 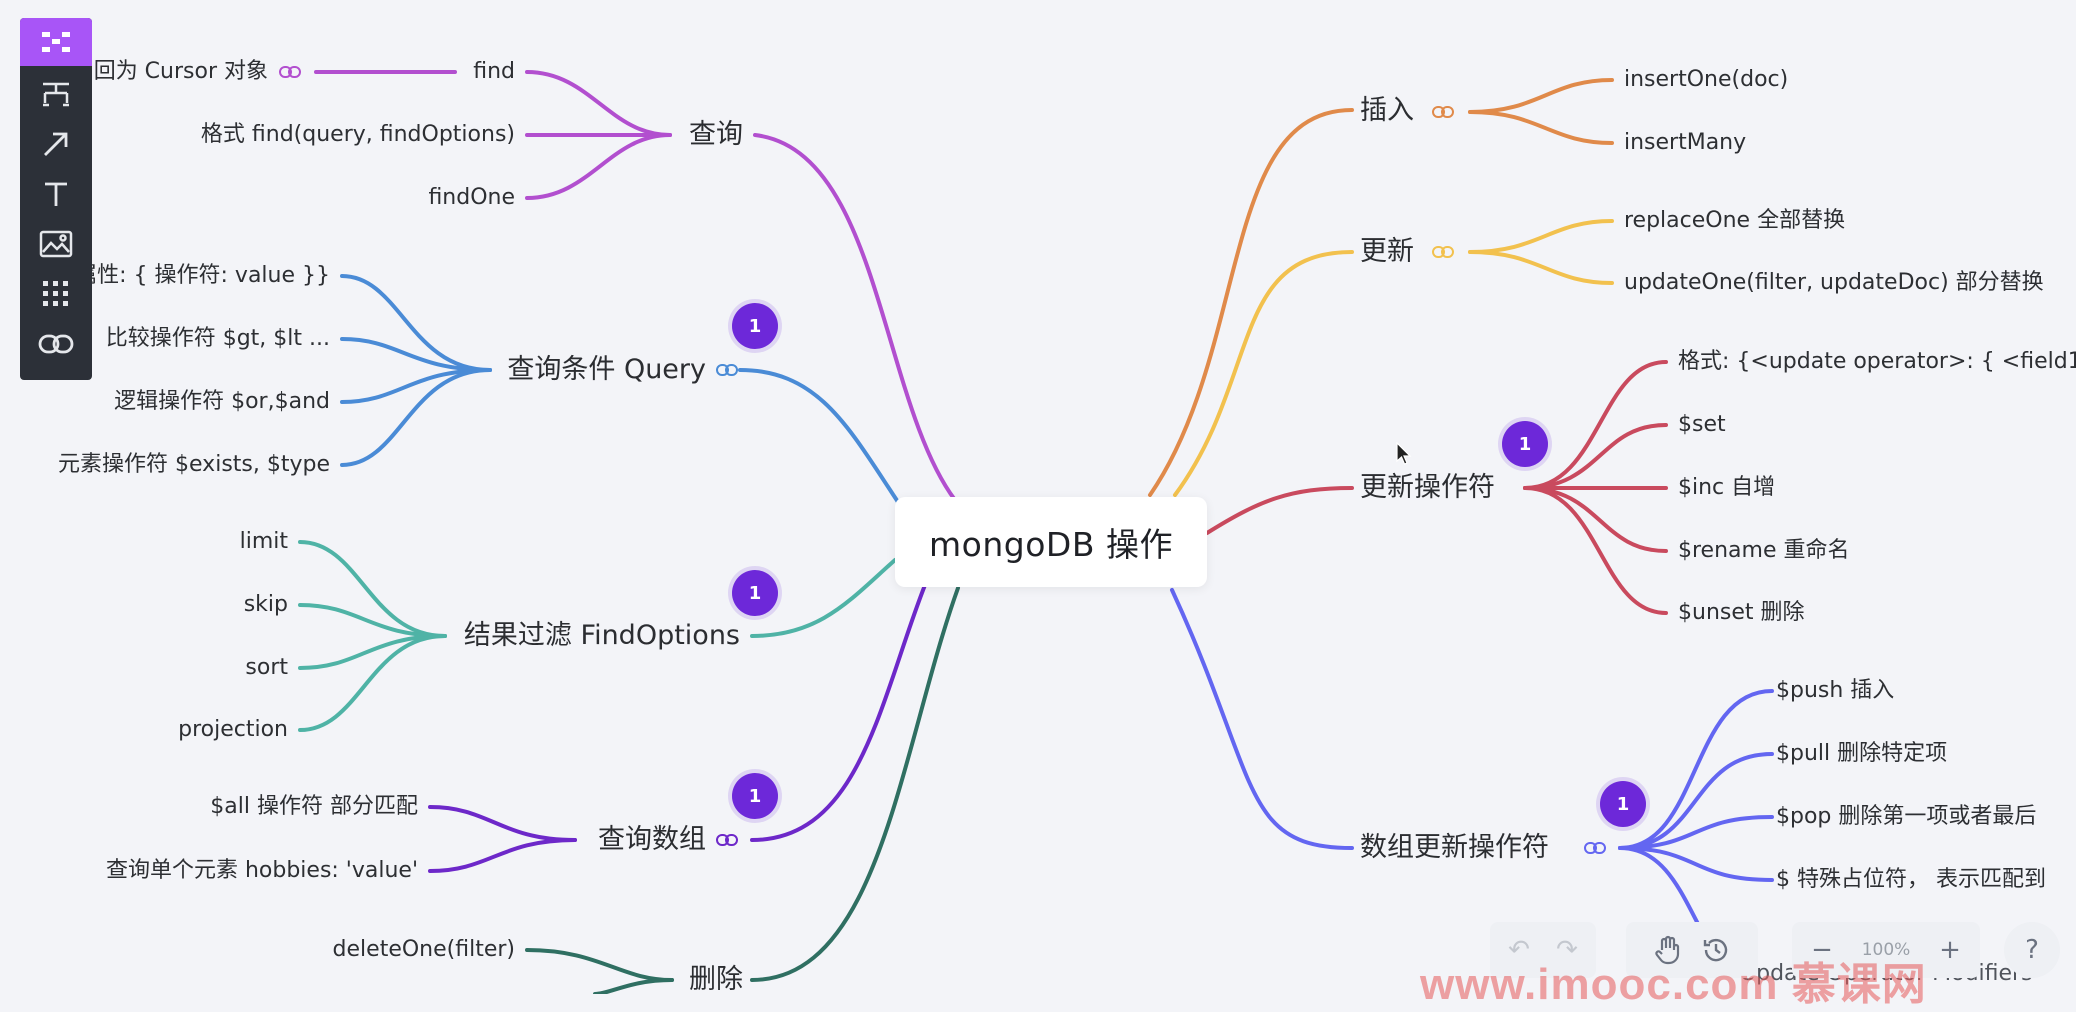 What do you see at coordinates (266, 668) in the screenshot?
I see `leaf-sort: sort` at bounding box center [266, 668].